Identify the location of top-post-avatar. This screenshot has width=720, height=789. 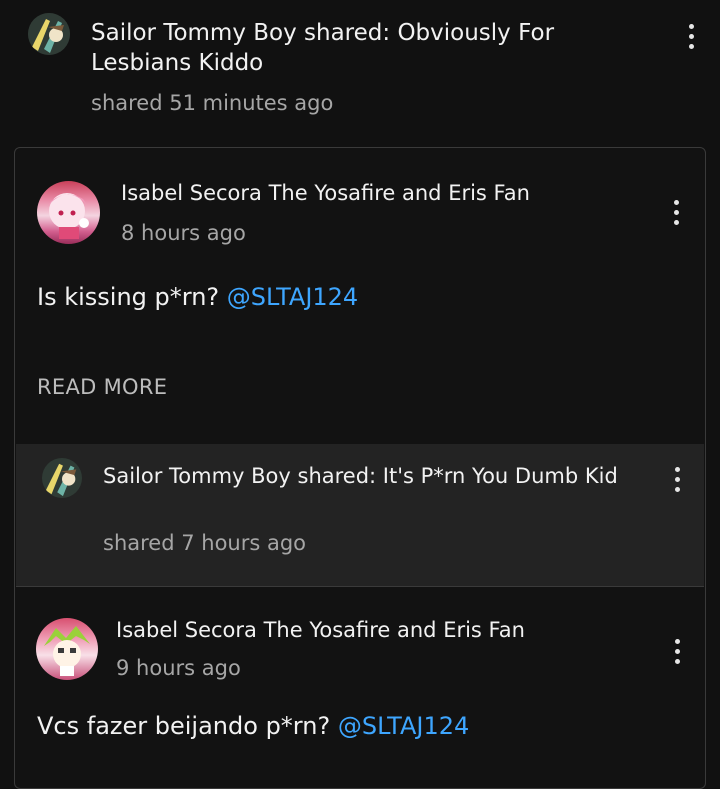
(49, 34).